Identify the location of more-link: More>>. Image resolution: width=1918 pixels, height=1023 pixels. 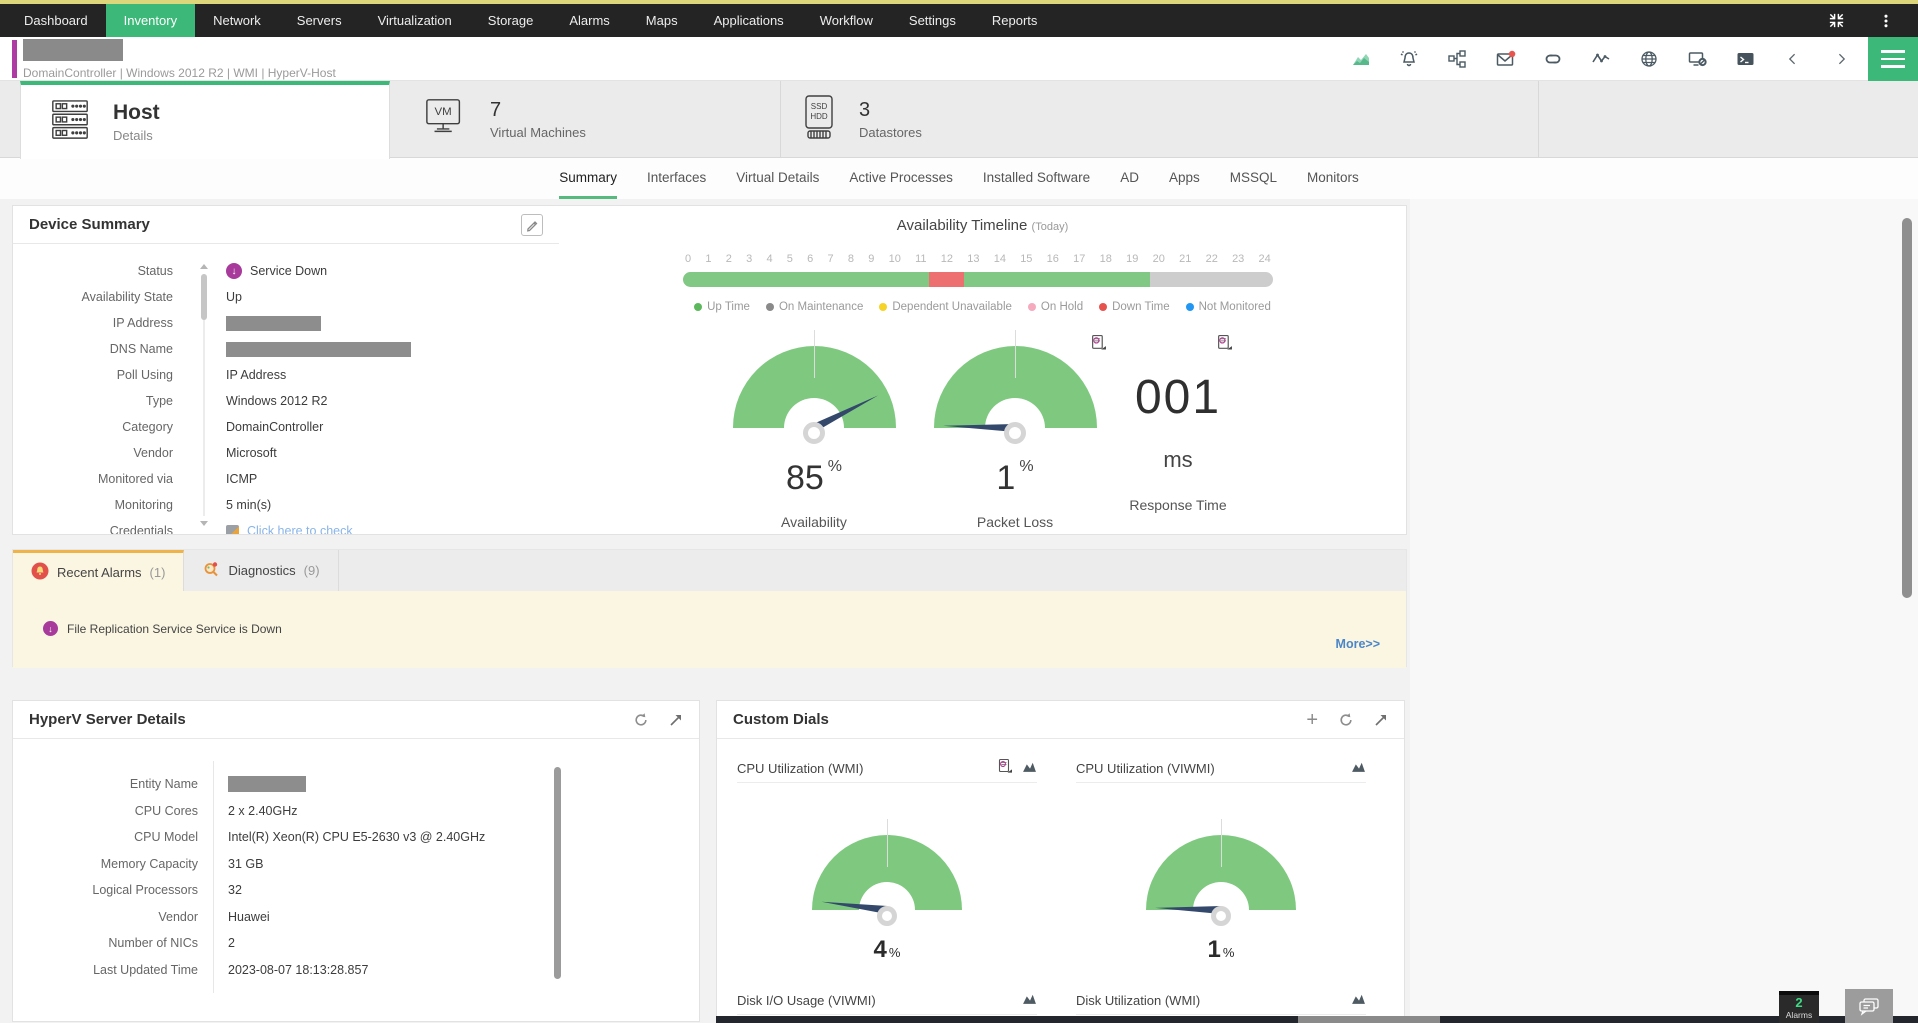
(1358, 644).